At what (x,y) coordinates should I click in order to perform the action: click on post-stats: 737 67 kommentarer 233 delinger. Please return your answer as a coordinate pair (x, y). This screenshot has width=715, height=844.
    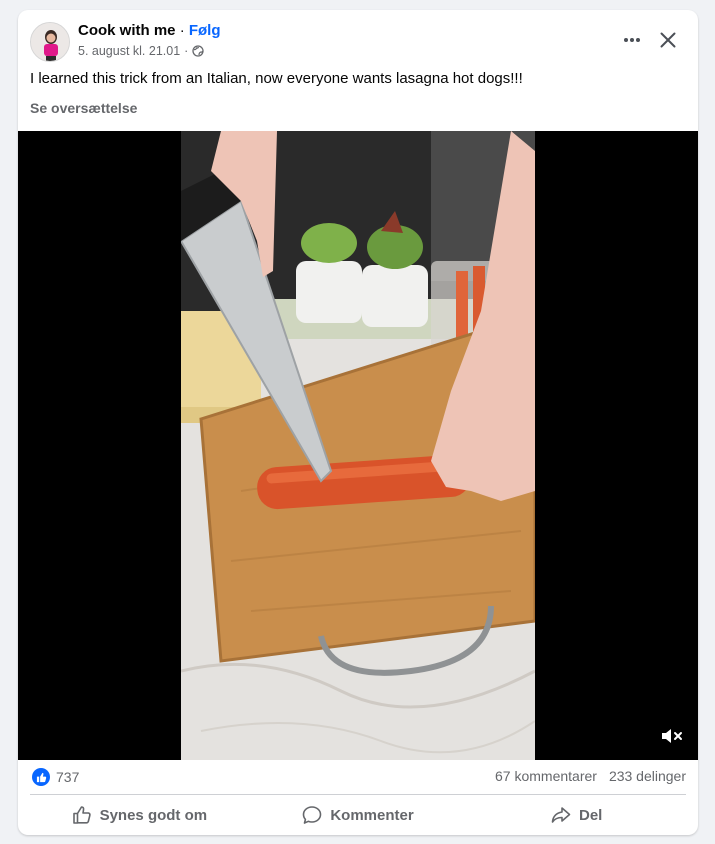
    Looking at the image, I should click on (358, 778).